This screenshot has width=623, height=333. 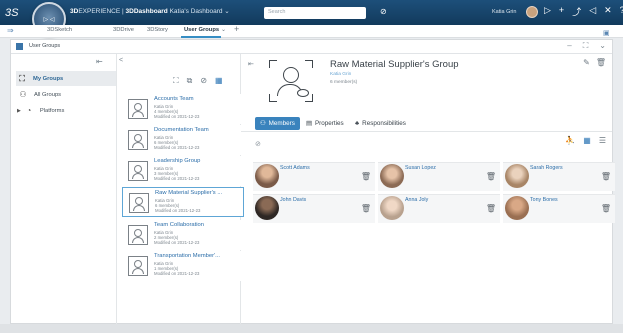 I want to click on user-avatar, so click(x=532, y=12).